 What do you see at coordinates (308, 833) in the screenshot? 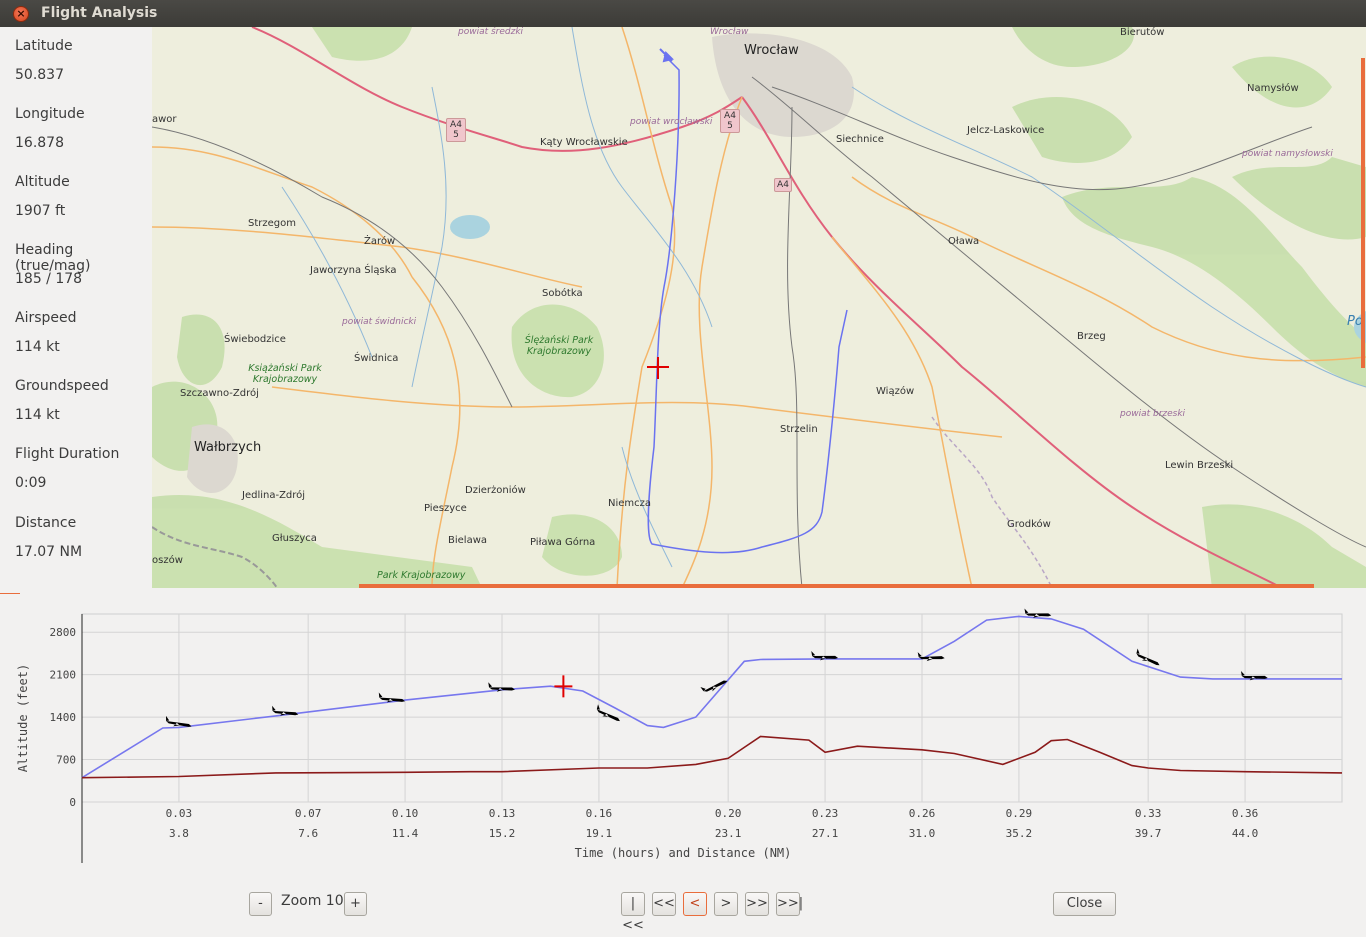
I see `x-tick-label-distance: 7.6` at bounding box center [308, 833].